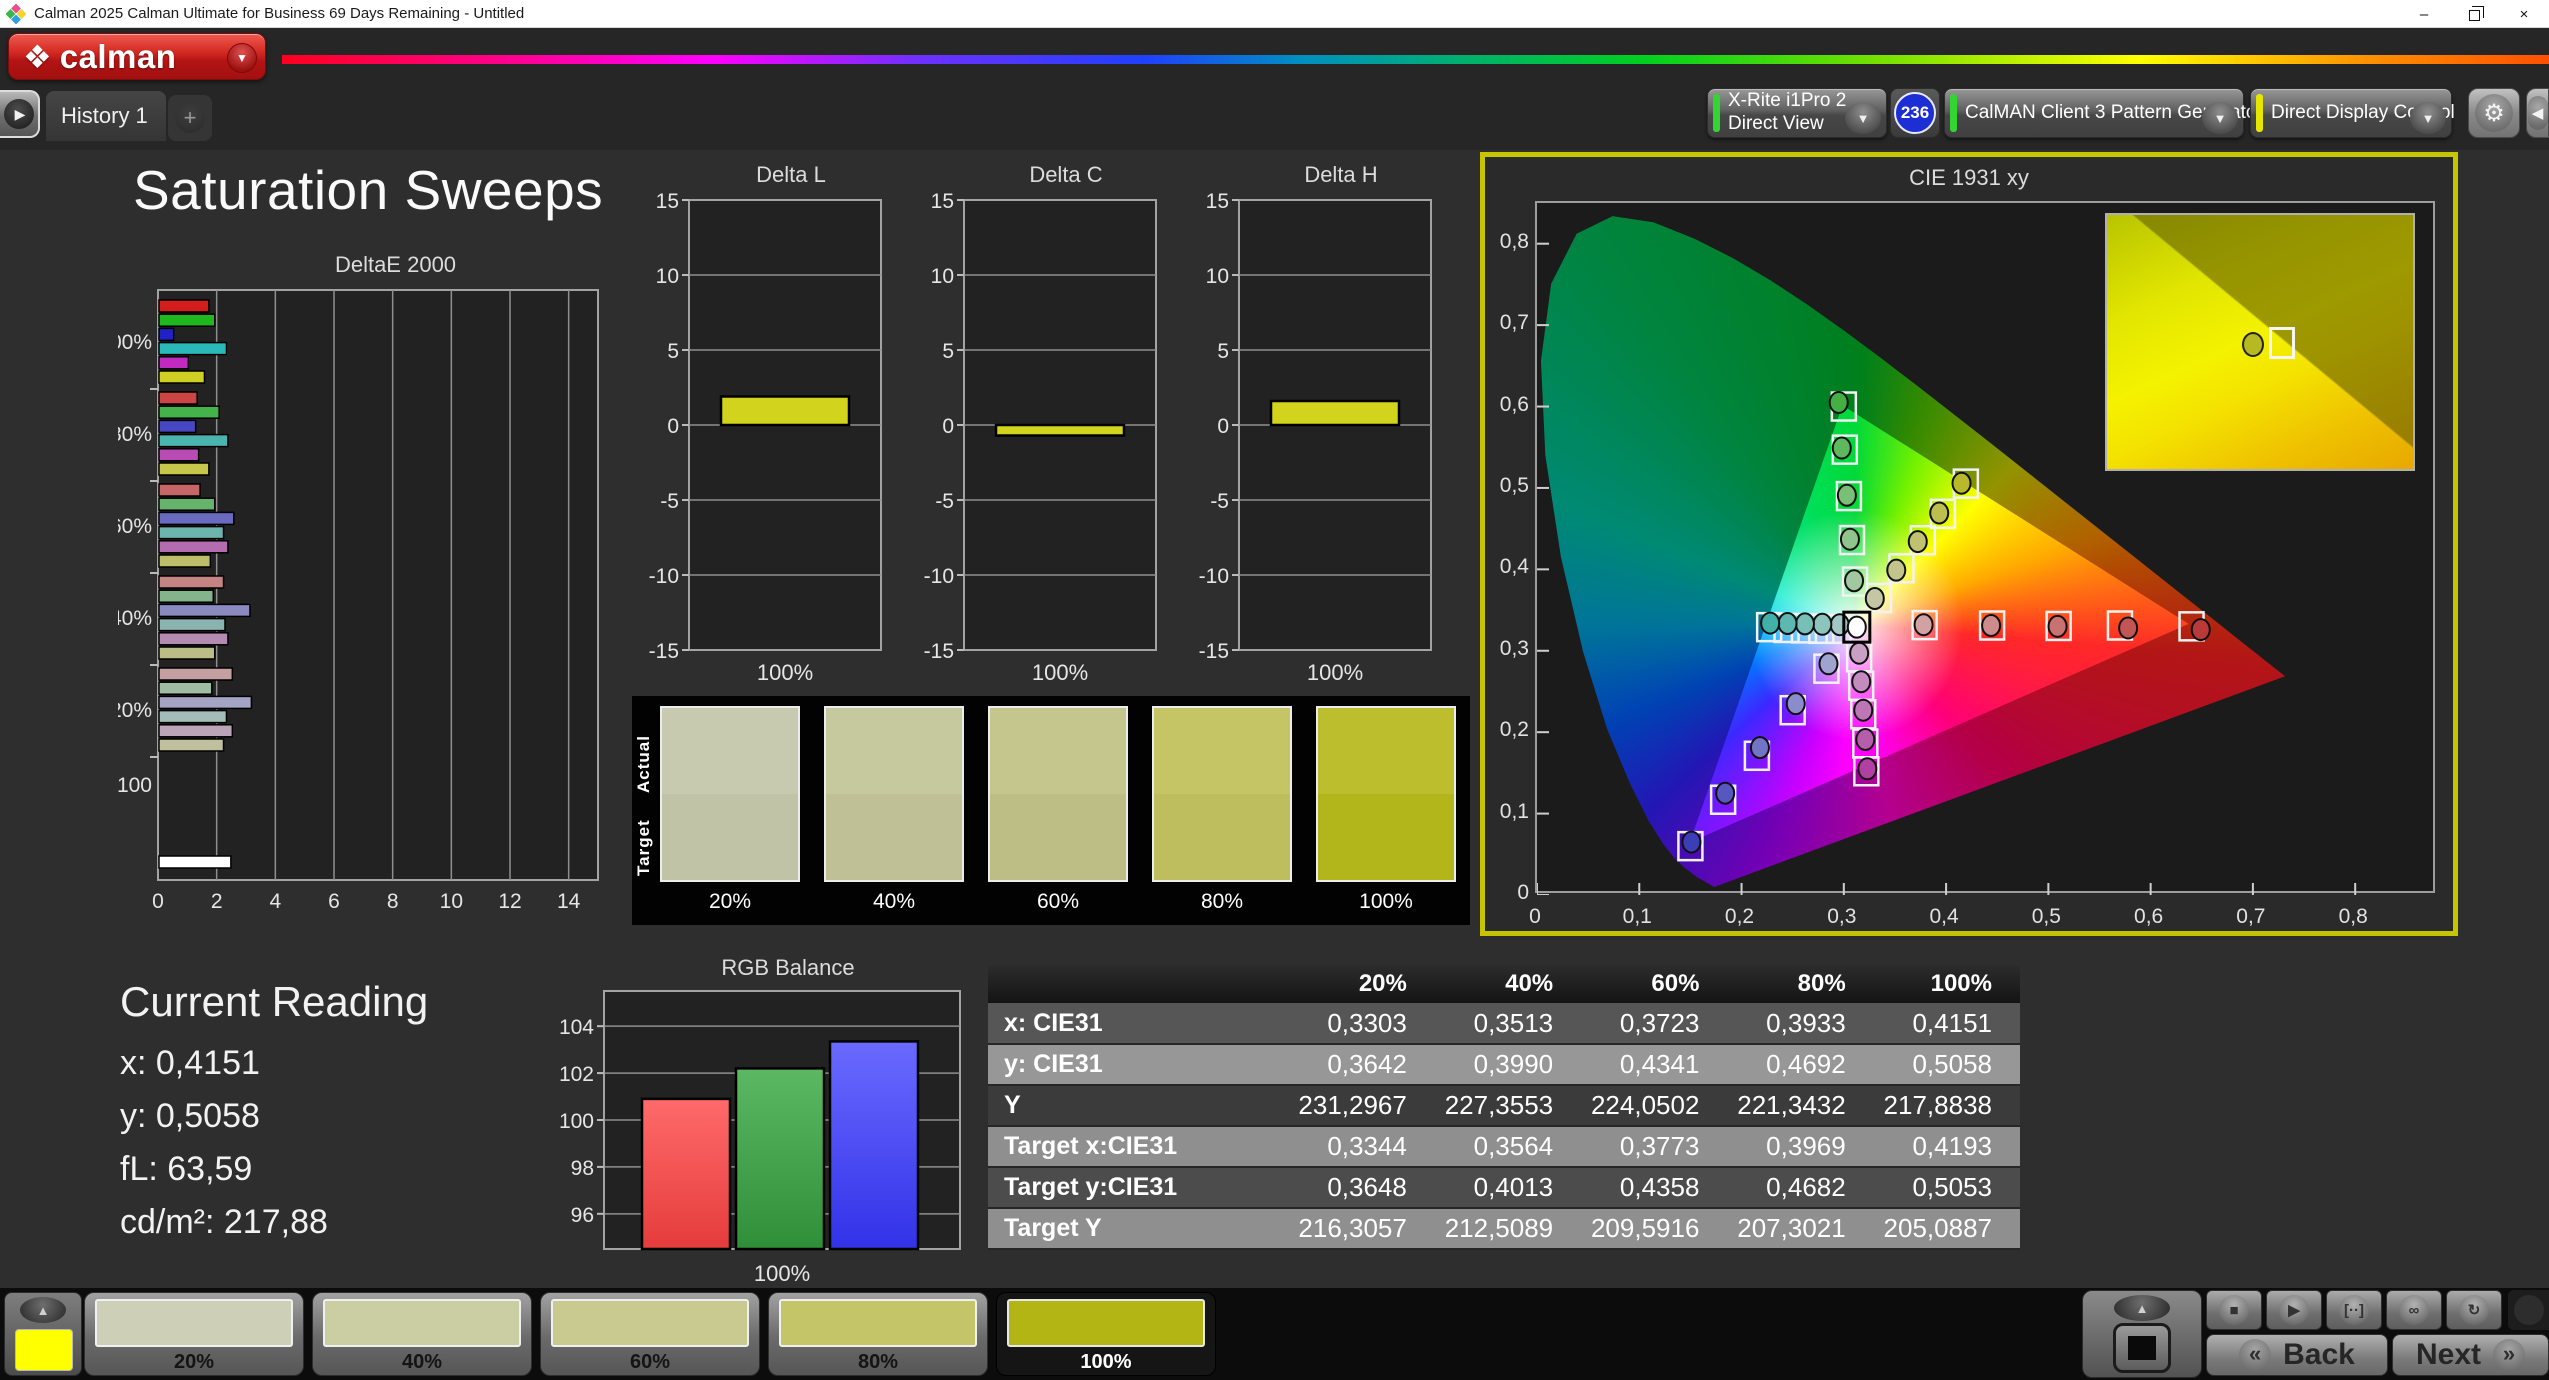 The width and height of the screenshot is (2549, 1380). I want to click on table-cell: 216,3057, so click(1352, 1228).